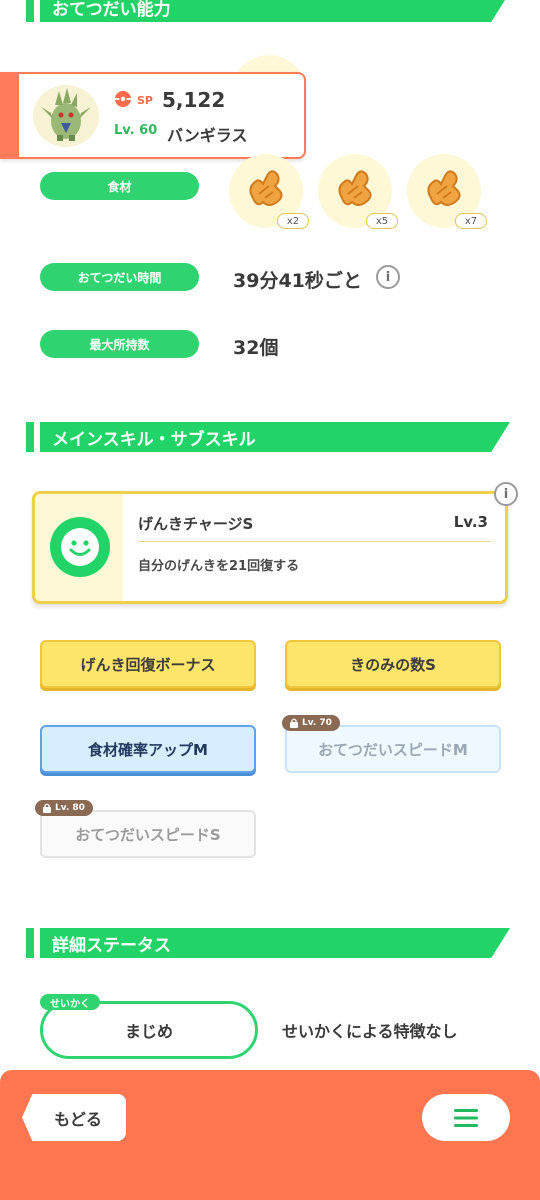  I want to click on pokeball-icon, so click(123, 99).